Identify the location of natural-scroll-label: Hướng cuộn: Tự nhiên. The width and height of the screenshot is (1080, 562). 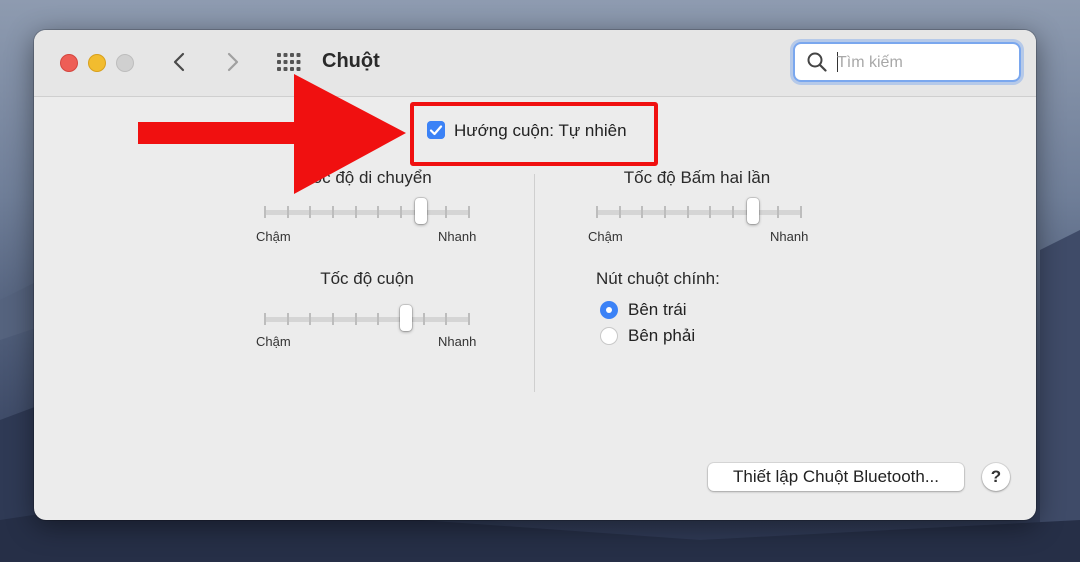
(540, 130).